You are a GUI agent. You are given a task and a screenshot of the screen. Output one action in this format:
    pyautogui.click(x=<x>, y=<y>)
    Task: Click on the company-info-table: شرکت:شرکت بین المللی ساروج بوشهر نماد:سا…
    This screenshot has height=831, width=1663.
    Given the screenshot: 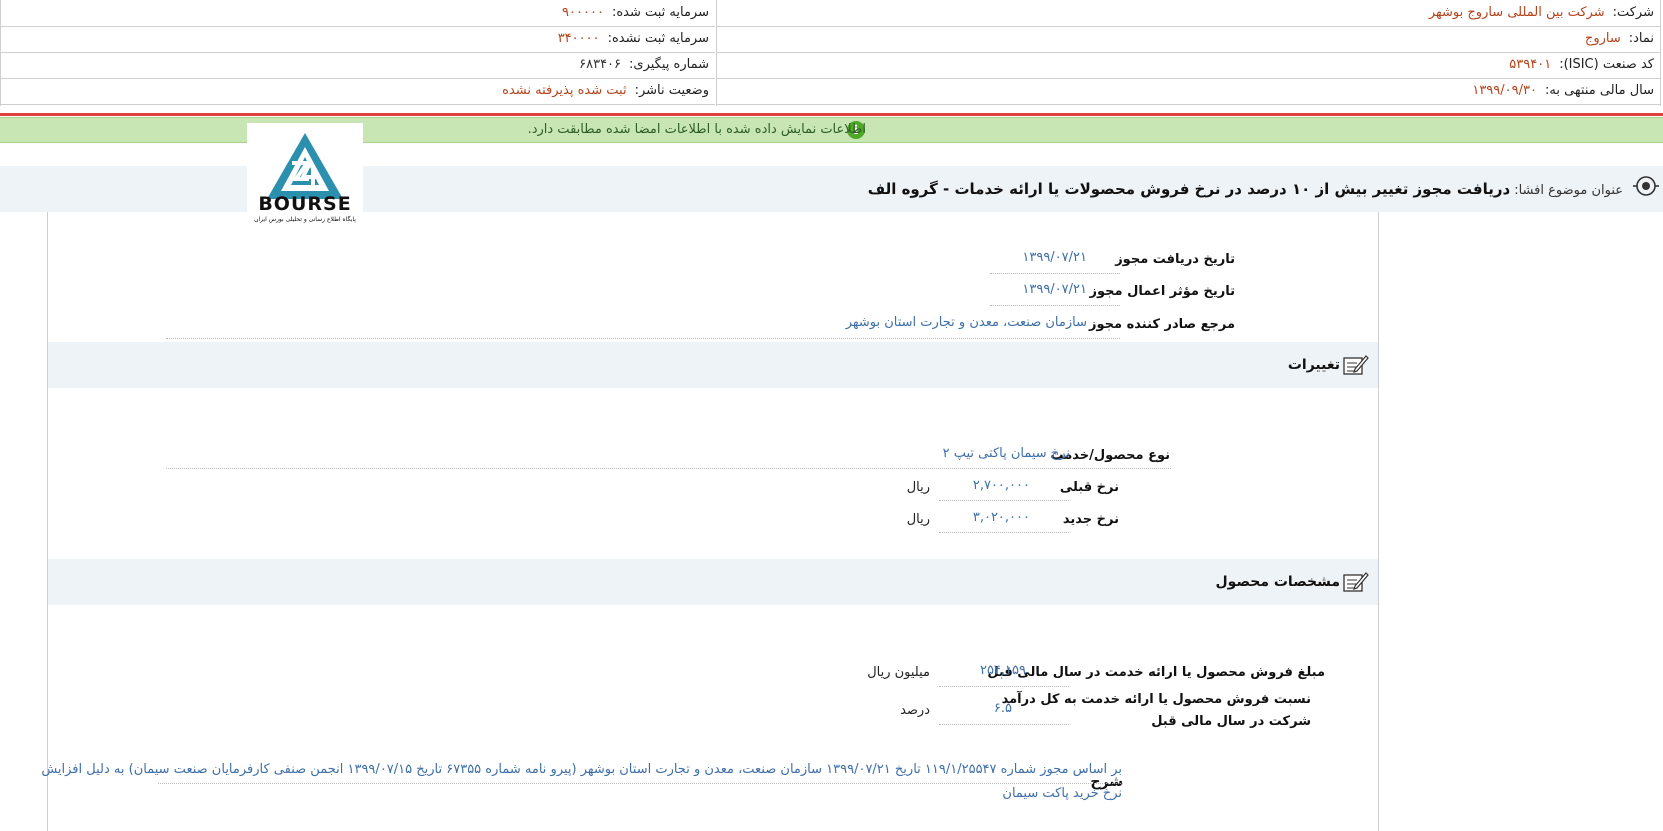 What is the action you would take?
    pyautogui.click(x=831, y=53)
    